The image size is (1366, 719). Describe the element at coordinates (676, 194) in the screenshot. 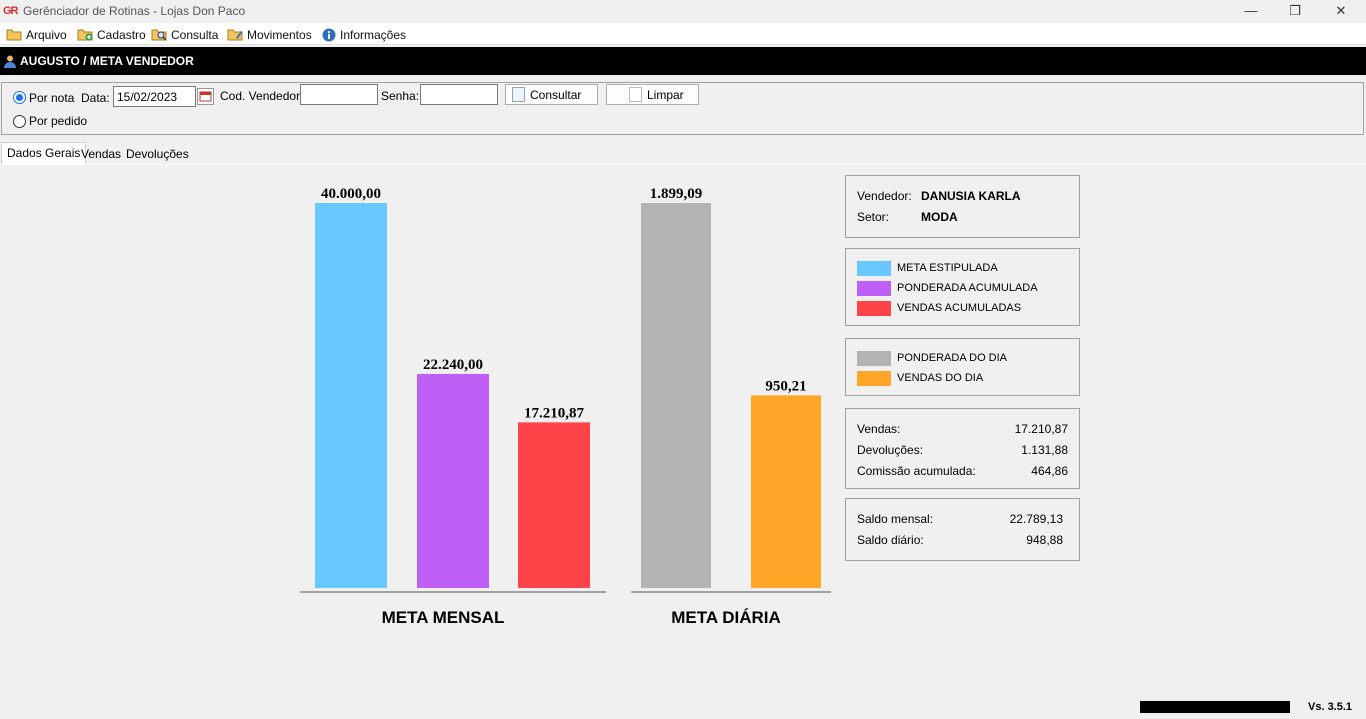

I see `bar-value-label: 1.899,09` at that location.